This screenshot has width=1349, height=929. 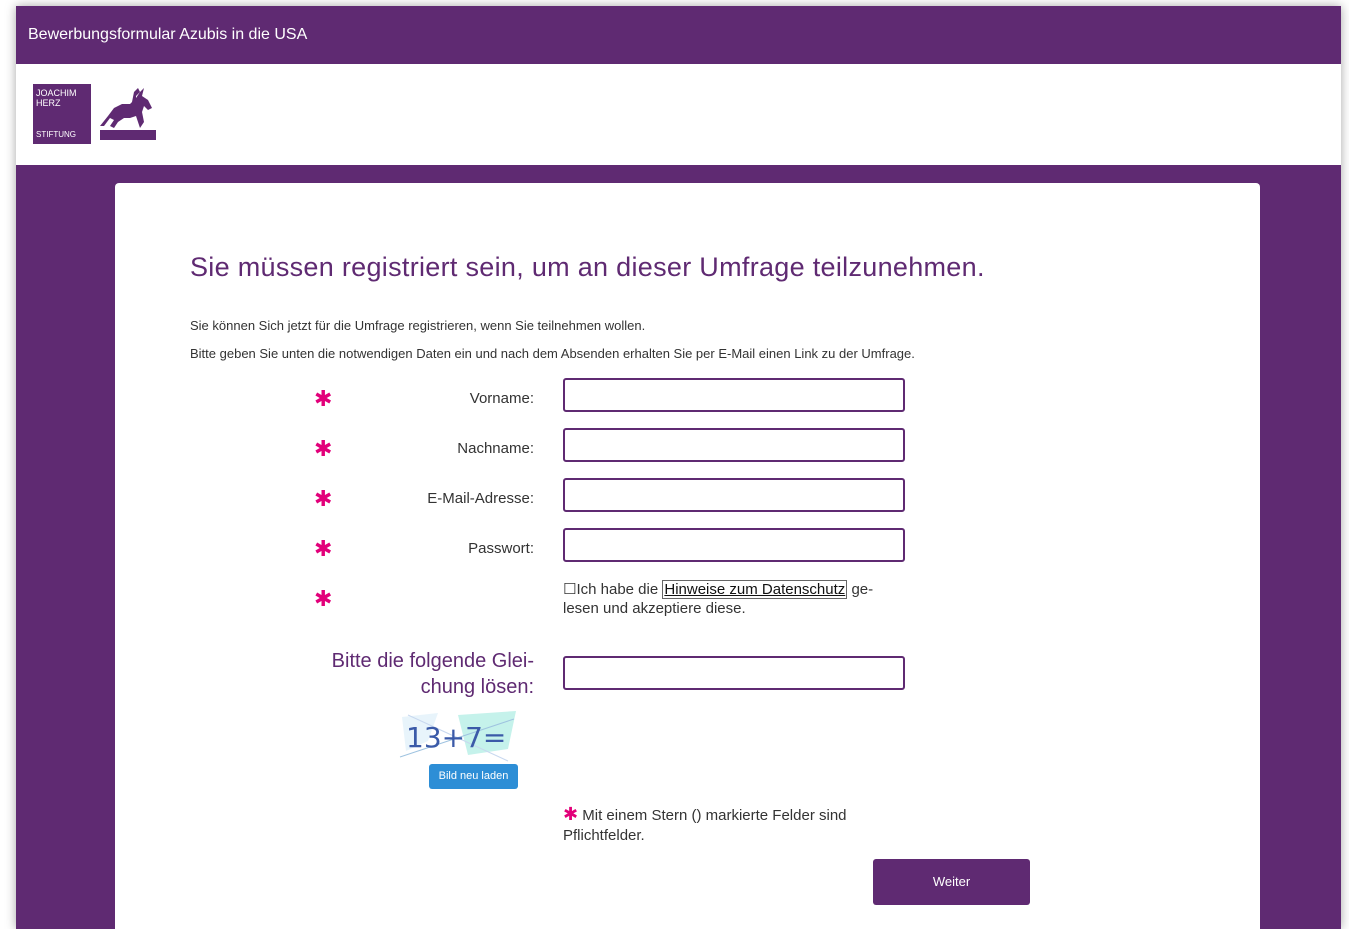 I want to click on logo-line-2: HERZ, so click(x=48, y=103).